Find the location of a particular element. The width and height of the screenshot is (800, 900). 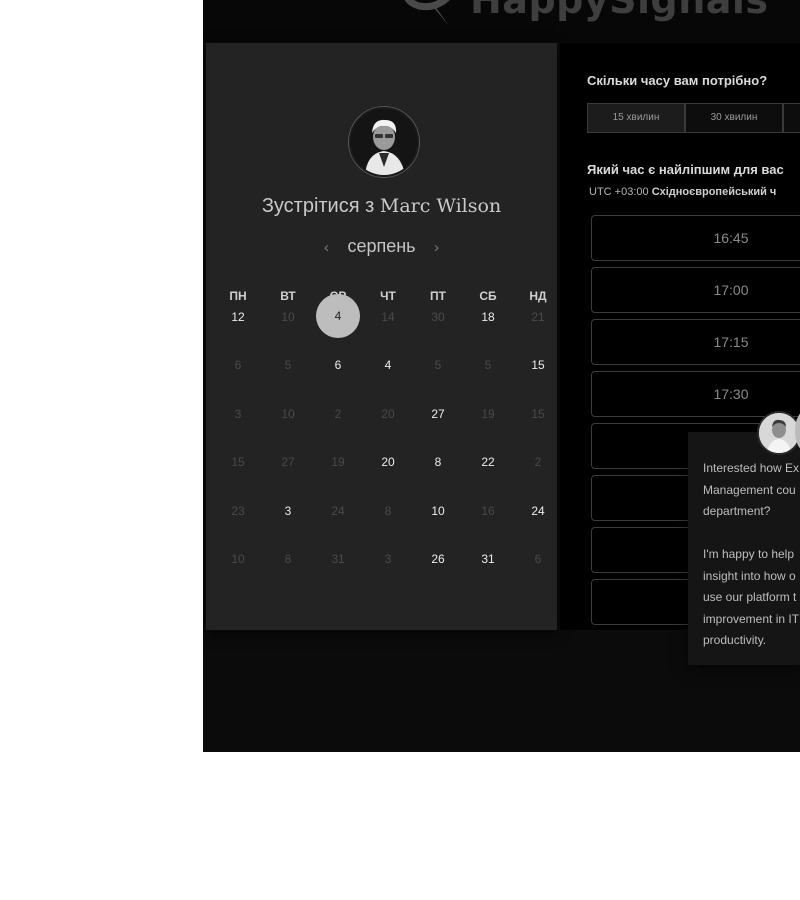

header: HappySignals is located at coordinates (501, 21).